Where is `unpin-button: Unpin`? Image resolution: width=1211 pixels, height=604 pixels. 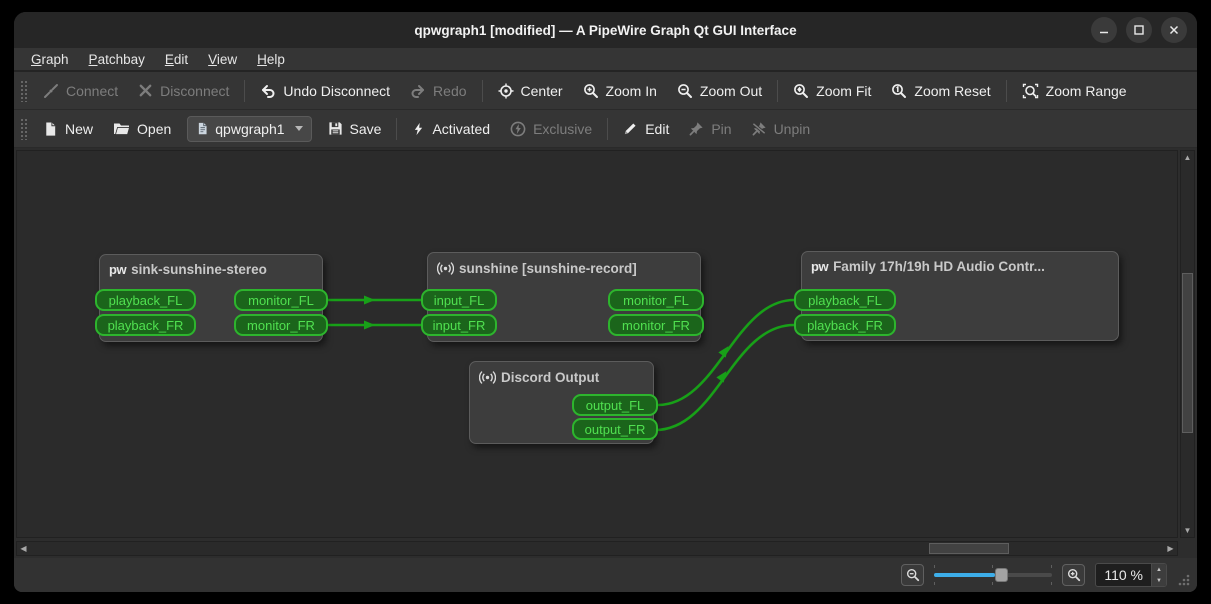 unpin-button: Unpin is located at coordinates (781, 129).